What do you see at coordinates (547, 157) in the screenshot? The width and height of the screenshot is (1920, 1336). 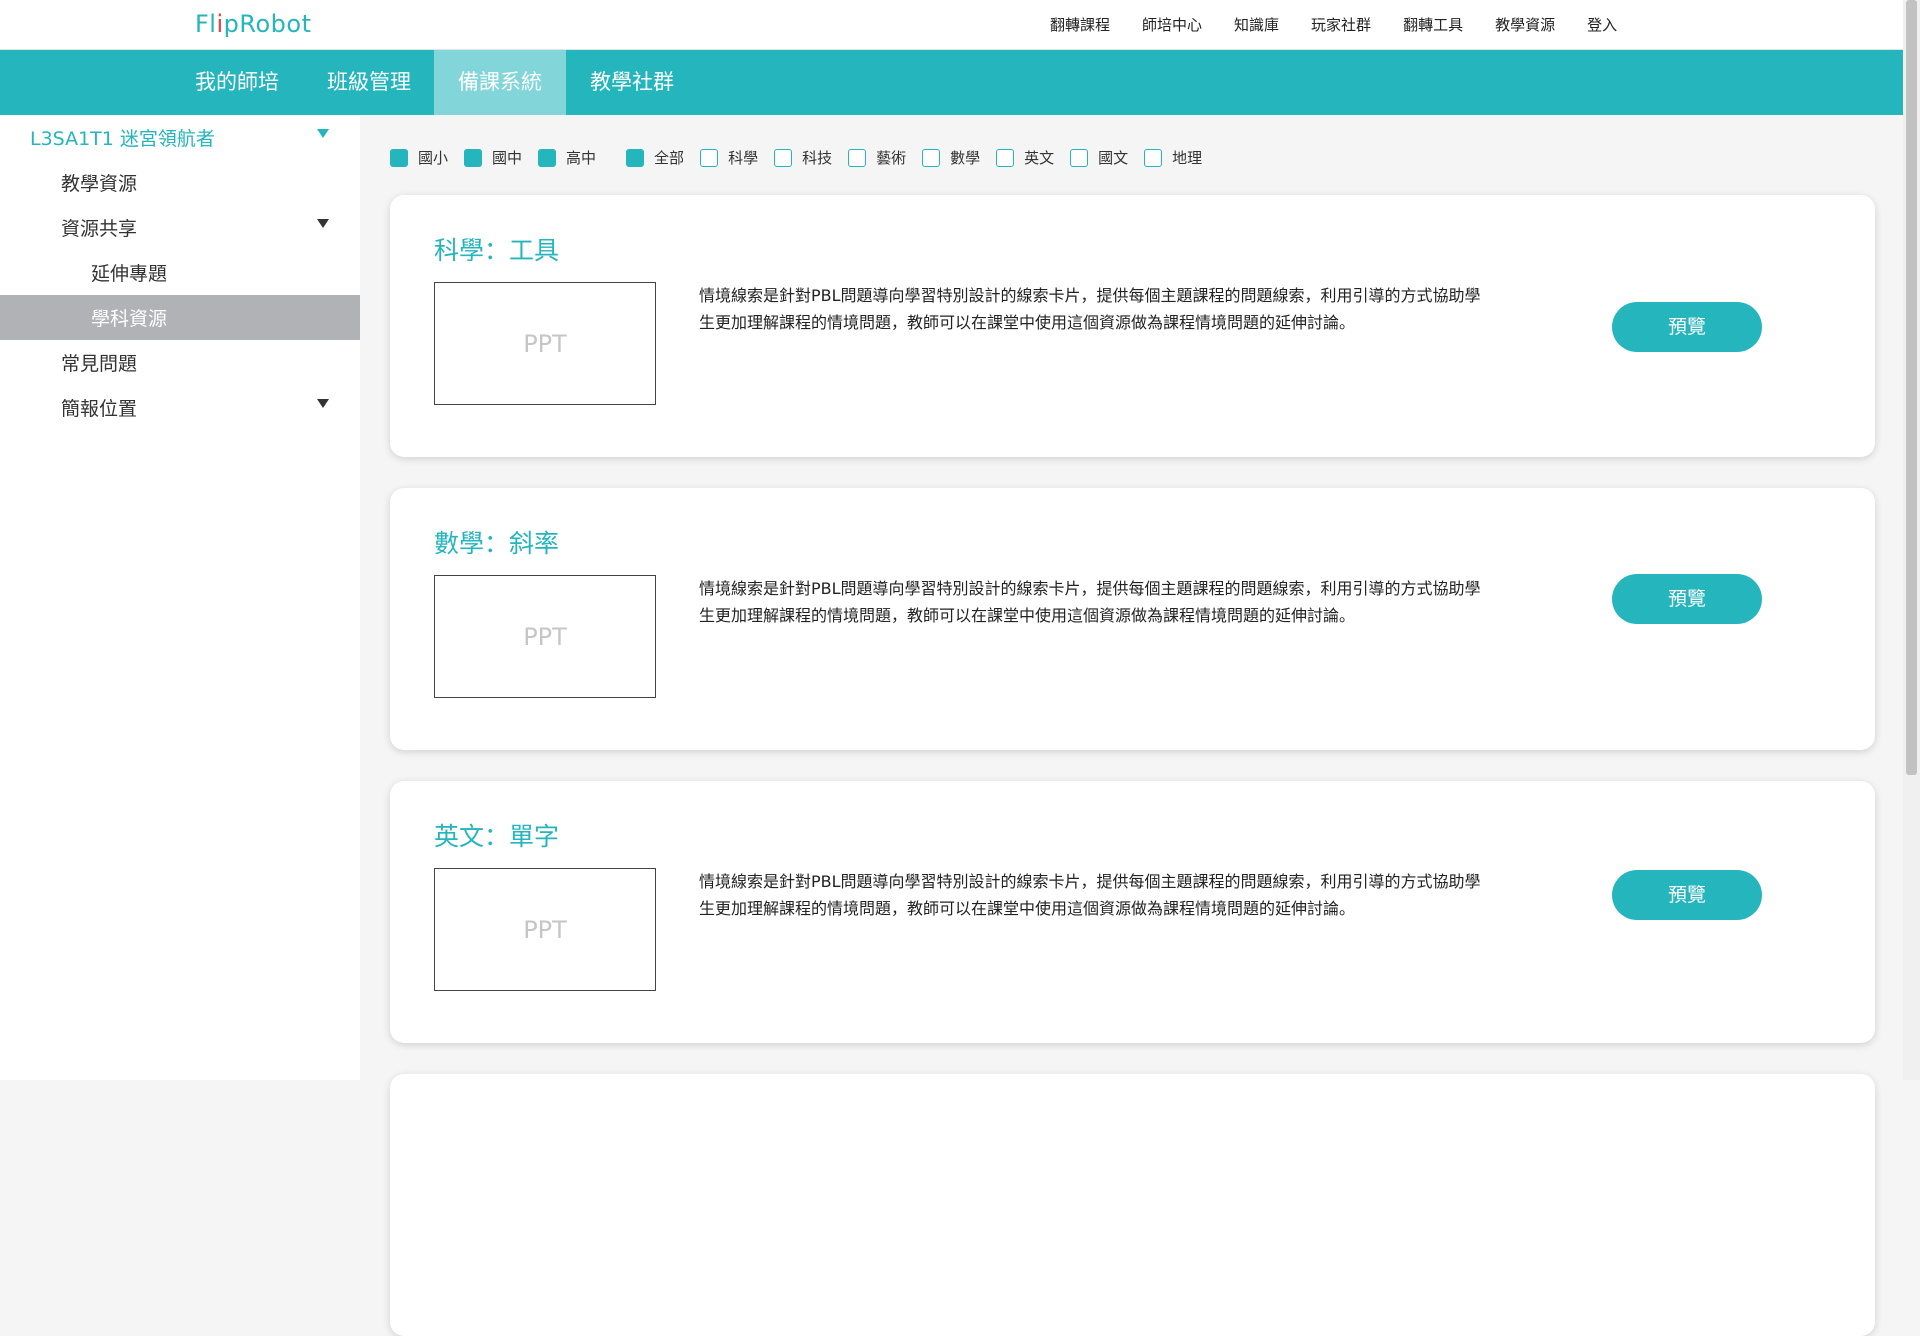 I see `checkbox-senior-high` at bounding box center [547, 157].